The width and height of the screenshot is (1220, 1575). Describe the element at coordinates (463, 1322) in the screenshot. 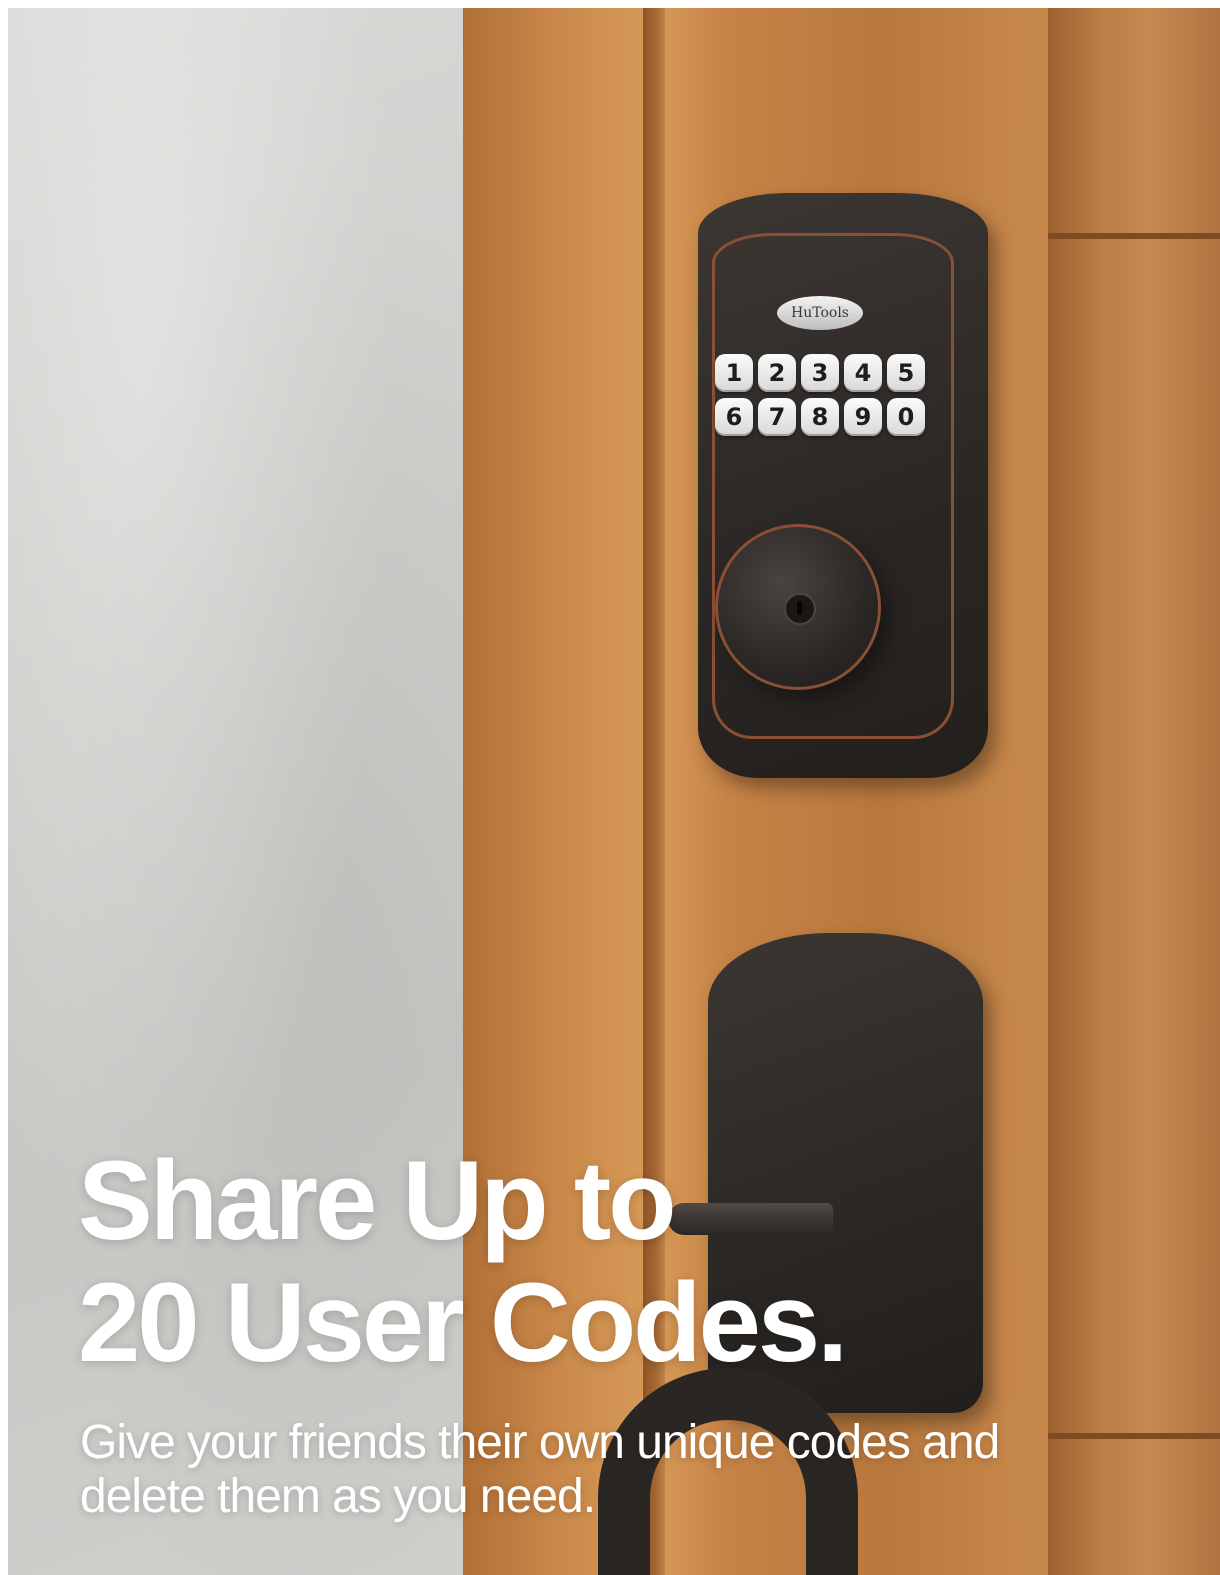

I see `headline-line-2: 20 User Codes.` at that location.